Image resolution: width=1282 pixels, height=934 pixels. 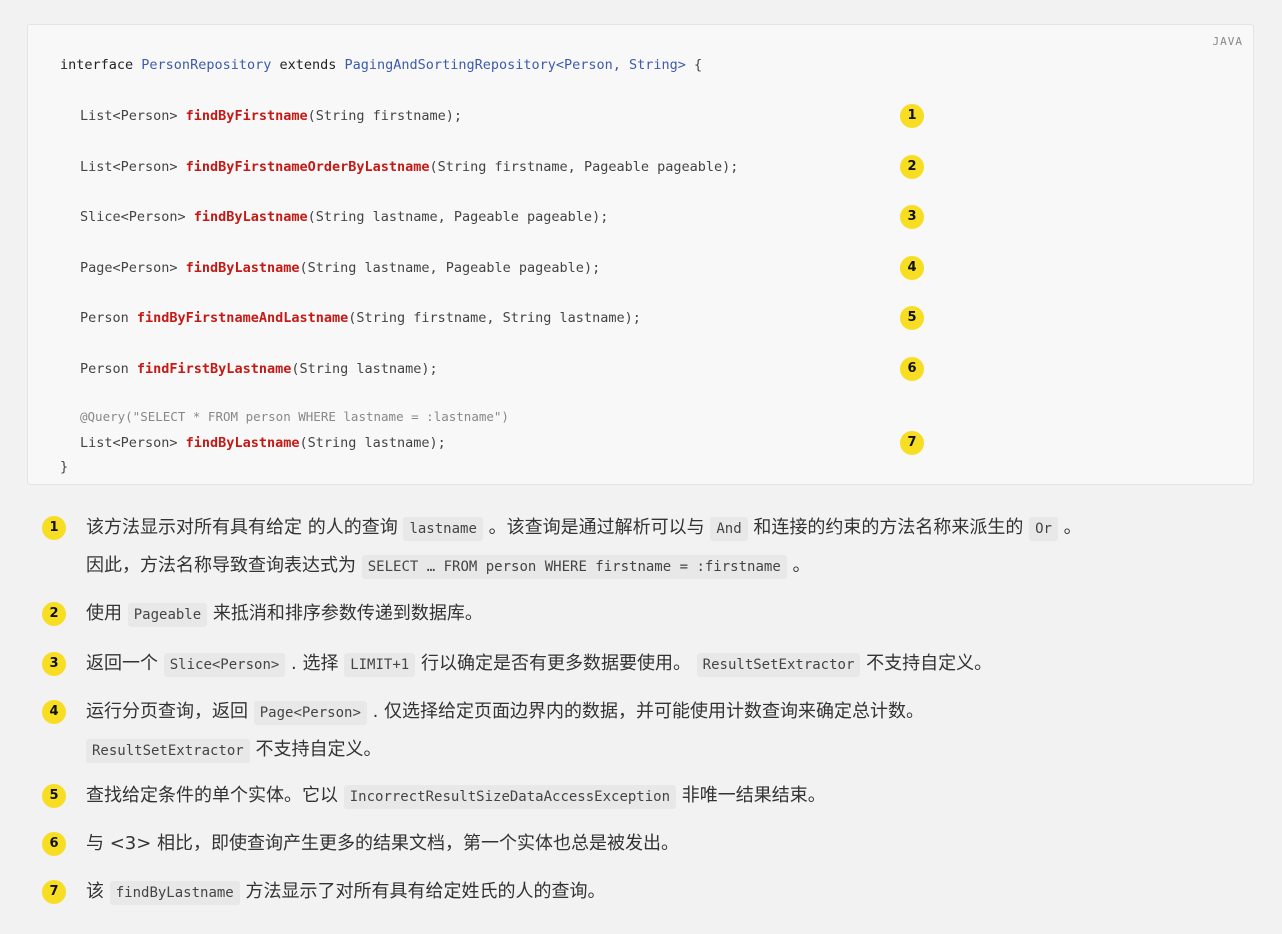 I want to click on inline-code: Pageable, so click(x=167, y=615).